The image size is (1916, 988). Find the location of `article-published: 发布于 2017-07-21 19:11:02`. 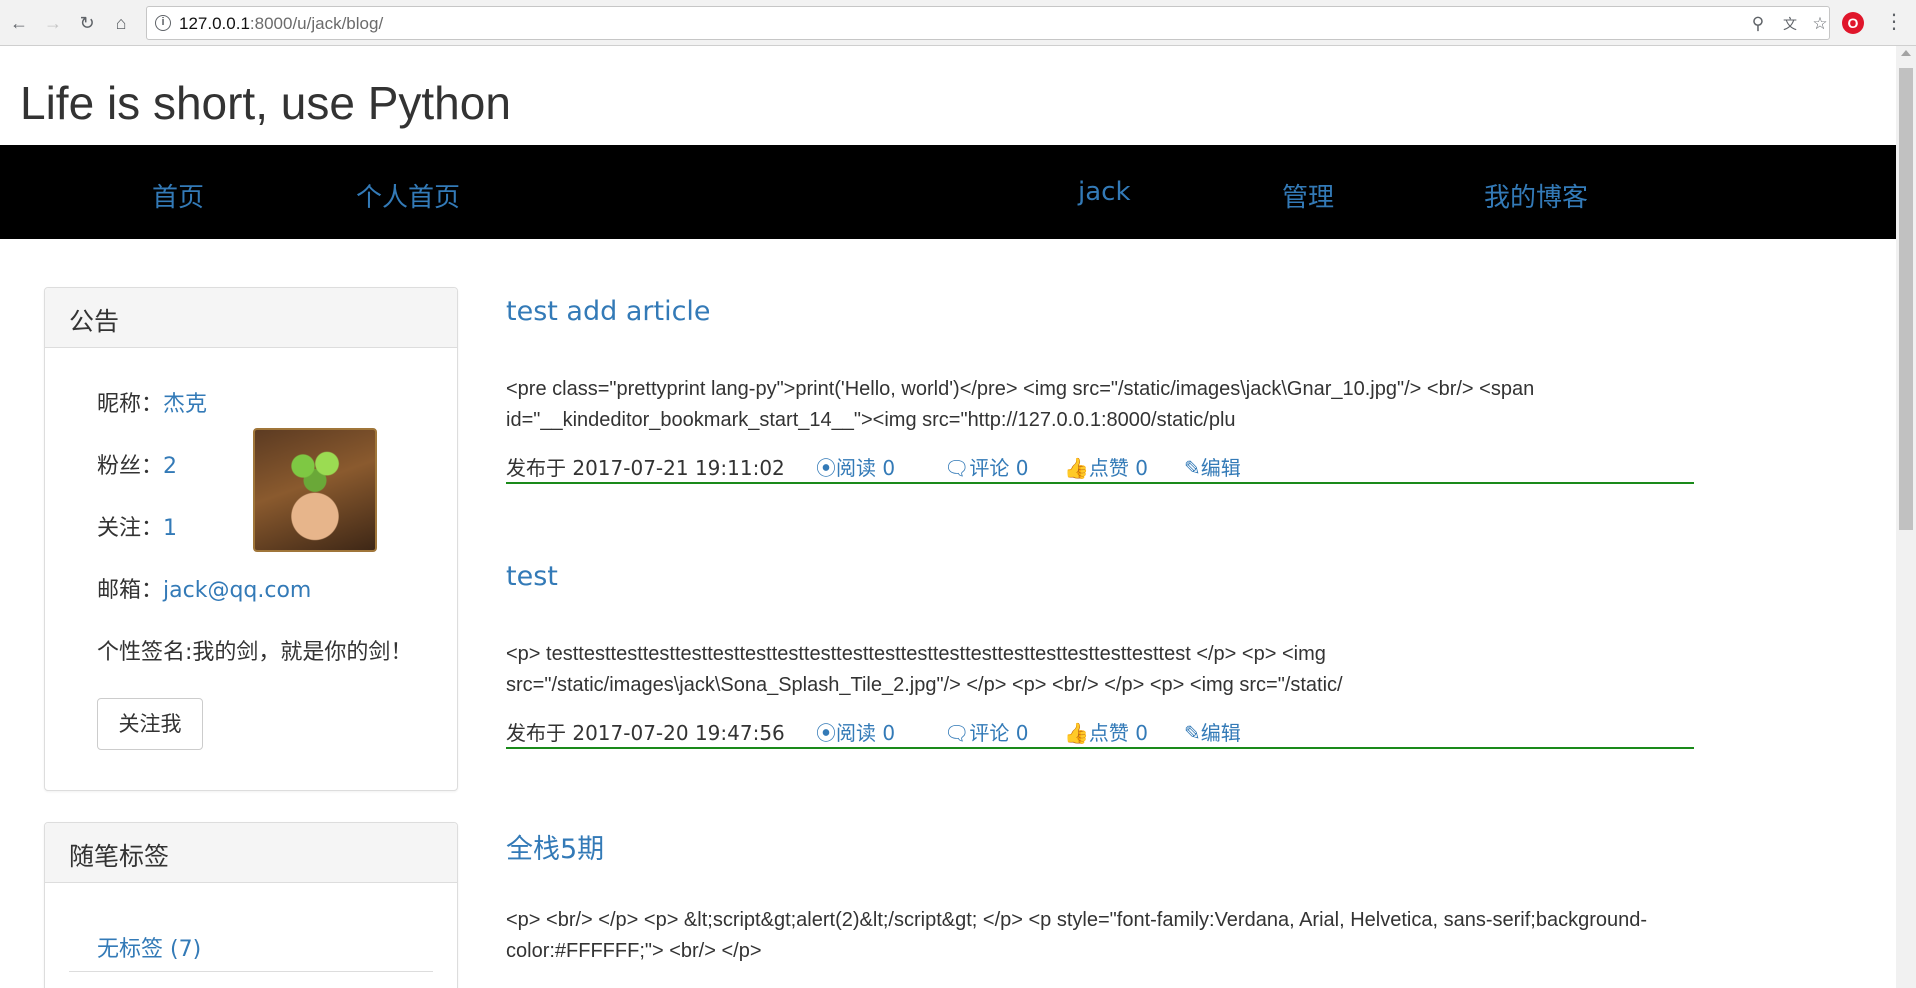

article-published: 发布于 2017-07-21 19:11:02 is located at coordinates (645, 468).